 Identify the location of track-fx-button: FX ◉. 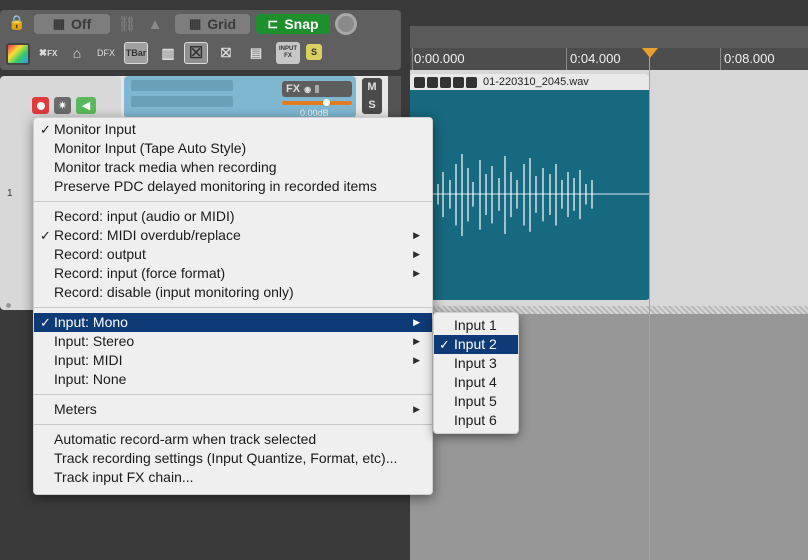
(317, 89).